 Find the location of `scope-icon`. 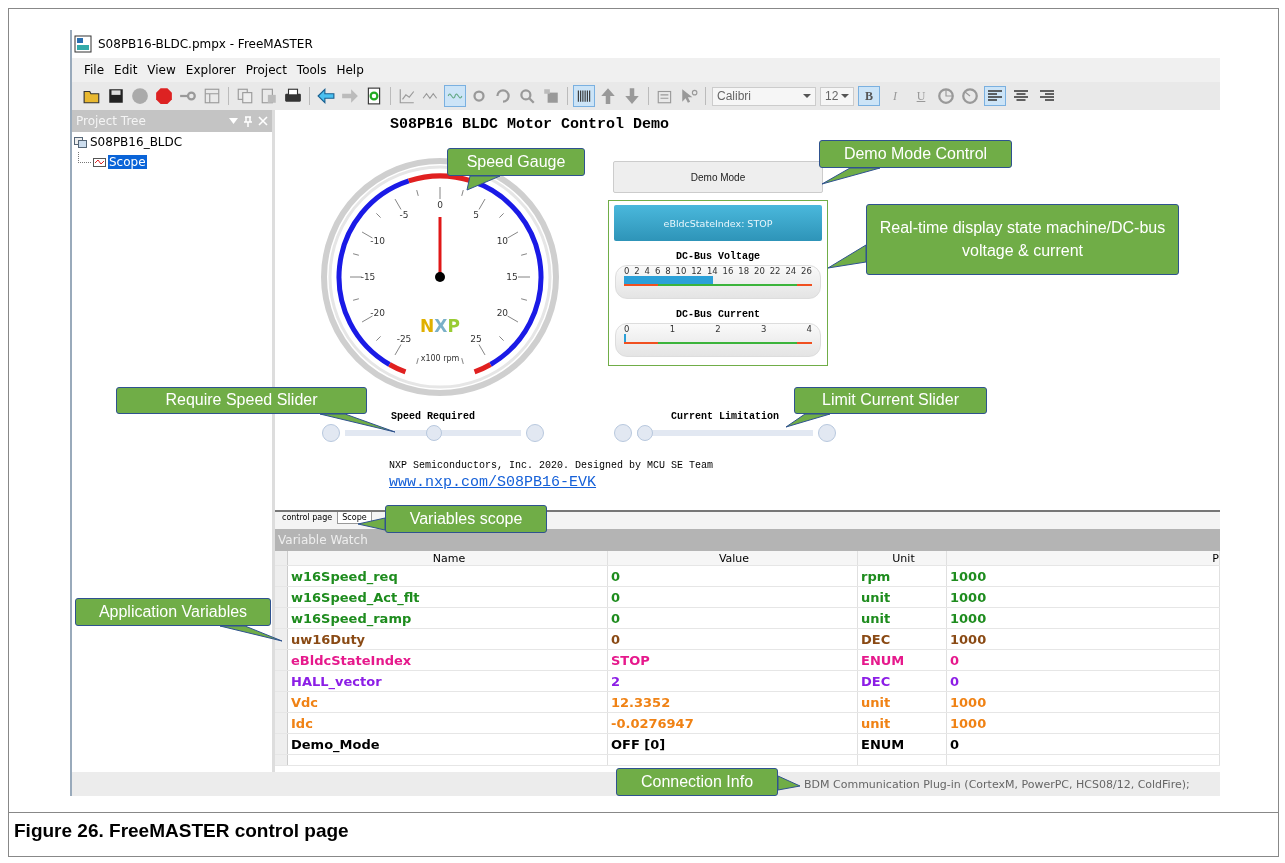

scope-icon is located at coordinates (99, 162).